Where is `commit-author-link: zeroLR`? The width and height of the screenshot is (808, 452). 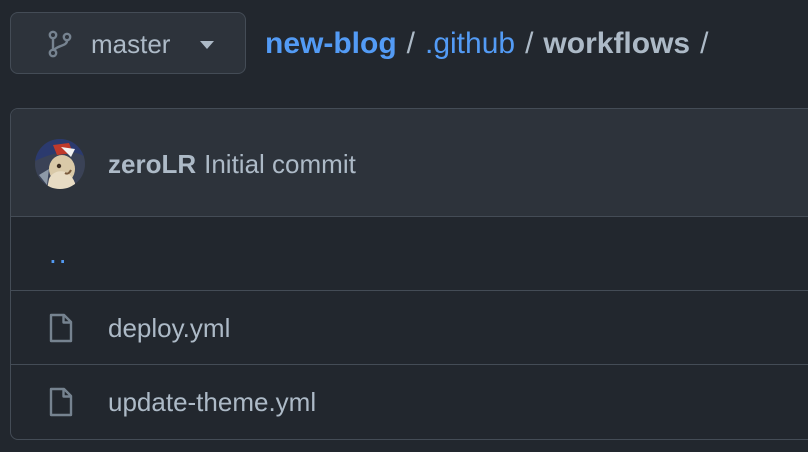
commit-author-link: zeroLR is located at coordinates (152, 164).